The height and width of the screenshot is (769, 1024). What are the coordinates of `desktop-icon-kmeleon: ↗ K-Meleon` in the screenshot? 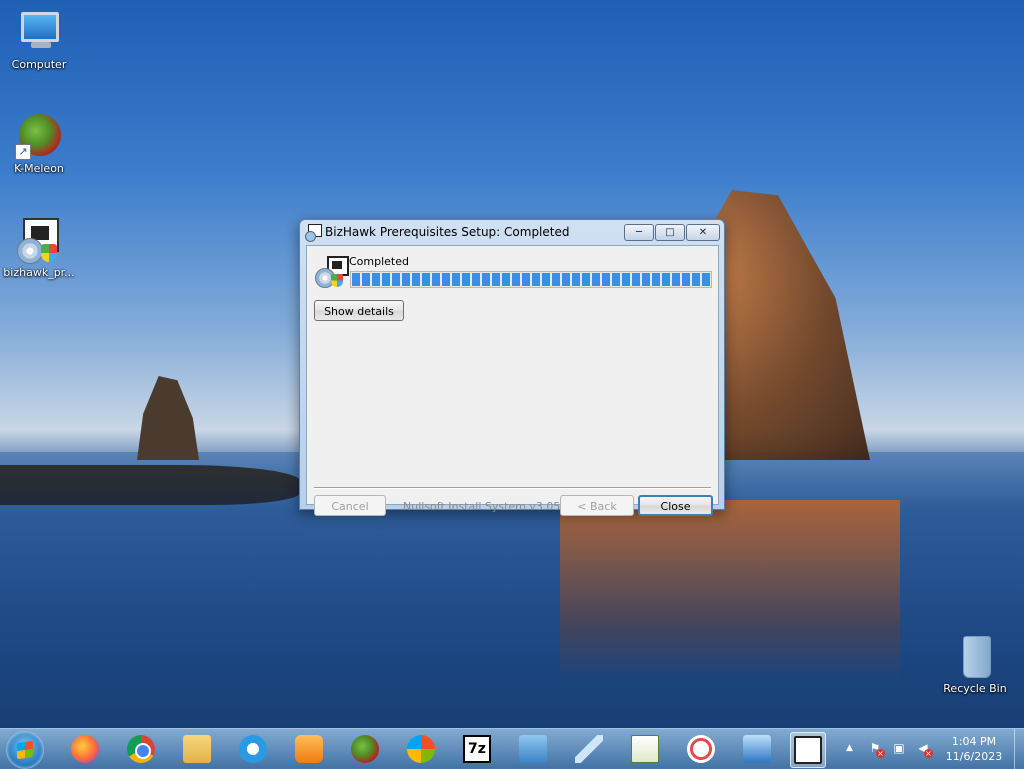 It's located at (39, 143).